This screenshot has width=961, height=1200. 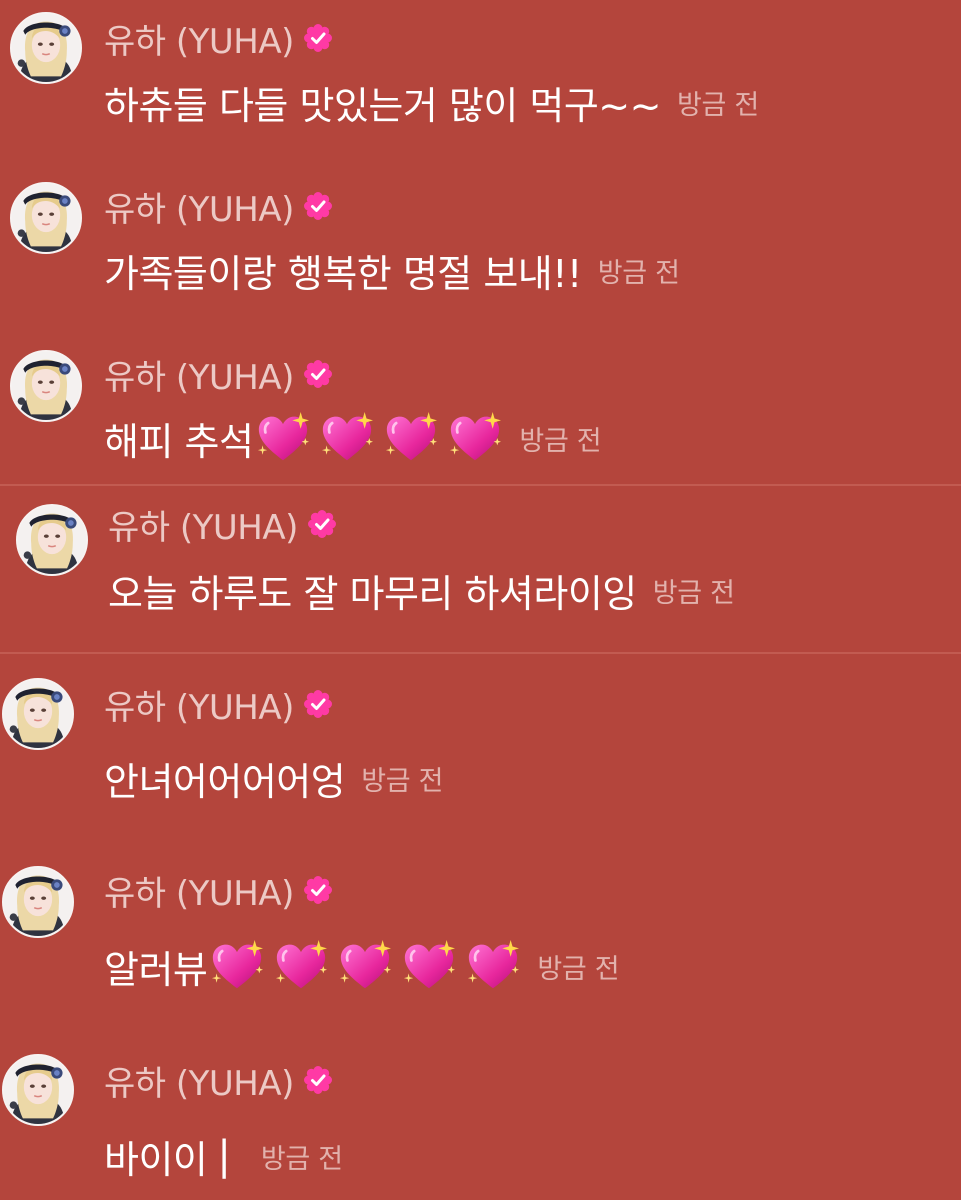 What do you see at coordinates (372, 593) in the screenshot?
I see `message-text: 오늘 하루도 잘 마무리 하셔라이잉` at bounding box center [372, 593].